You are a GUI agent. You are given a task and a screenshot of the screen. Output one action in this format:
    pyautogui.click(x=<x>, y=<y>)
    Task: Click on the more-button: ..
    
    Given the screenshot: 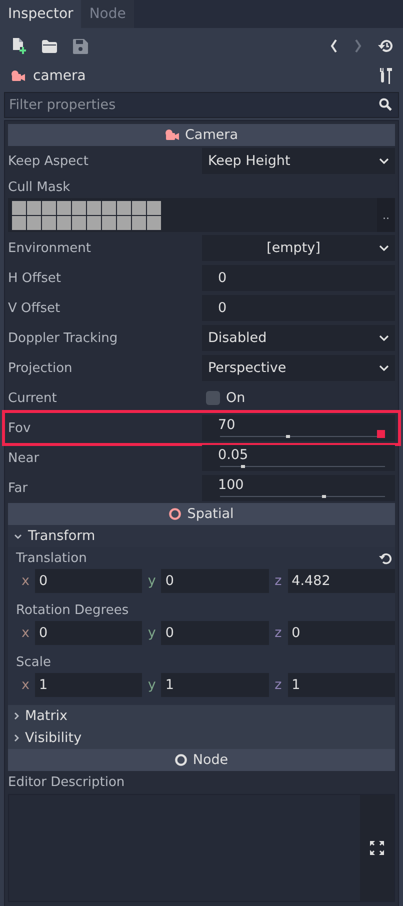 What is the action you would take?
    pyautogui.click(x=386, y=215)
    